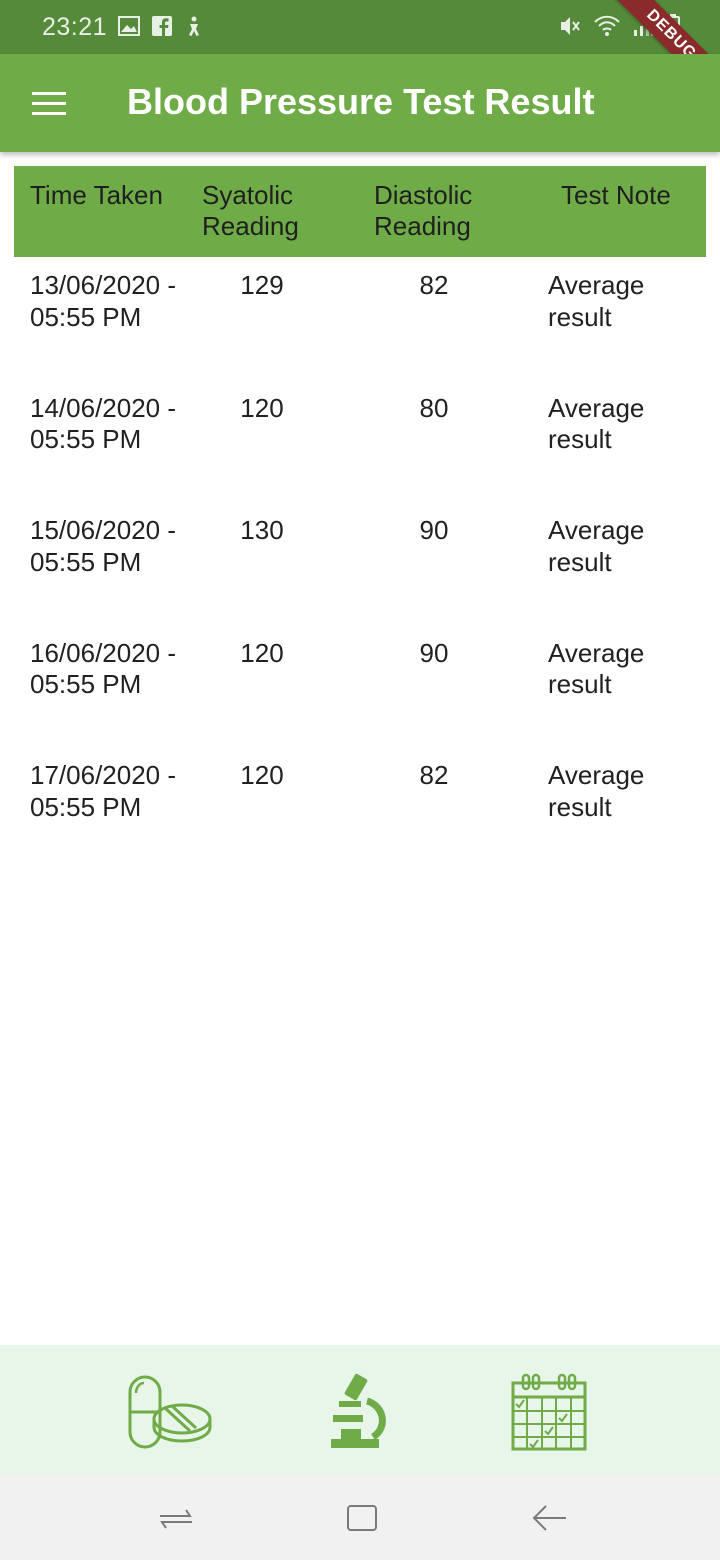  Describe the element at coordinates (607, 25) in the screenshot. I see `wifi-icon` at that location.